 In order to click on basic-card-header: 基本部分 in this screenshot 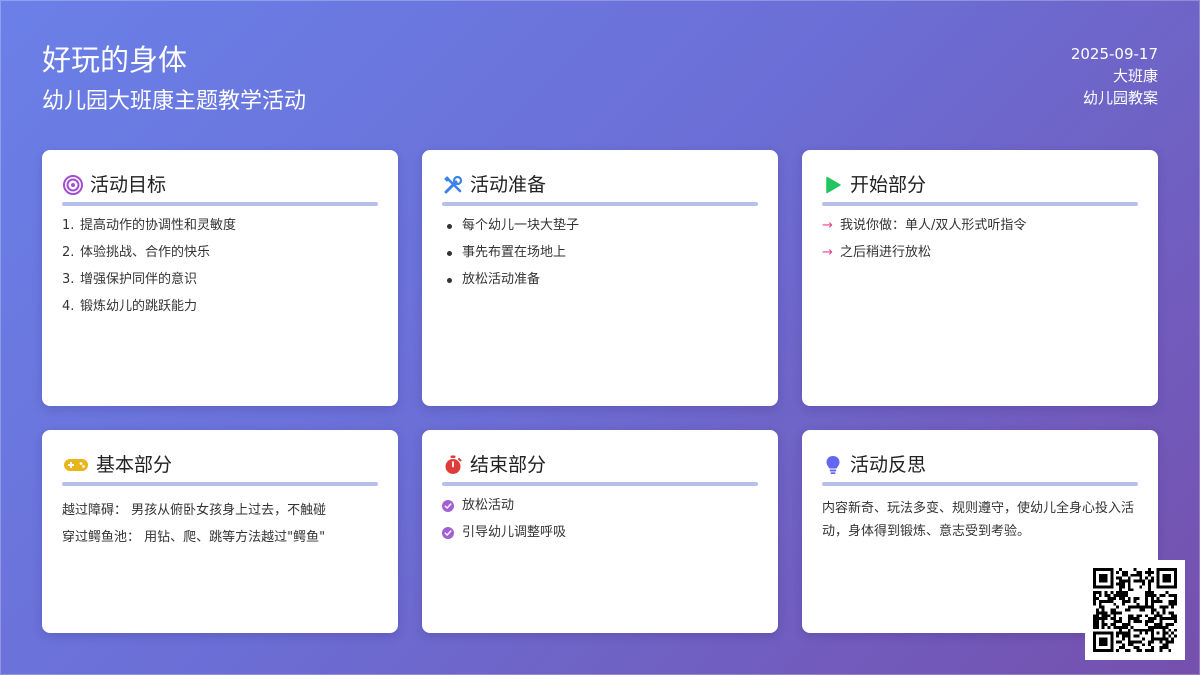, I will do `click(220, 465)`.